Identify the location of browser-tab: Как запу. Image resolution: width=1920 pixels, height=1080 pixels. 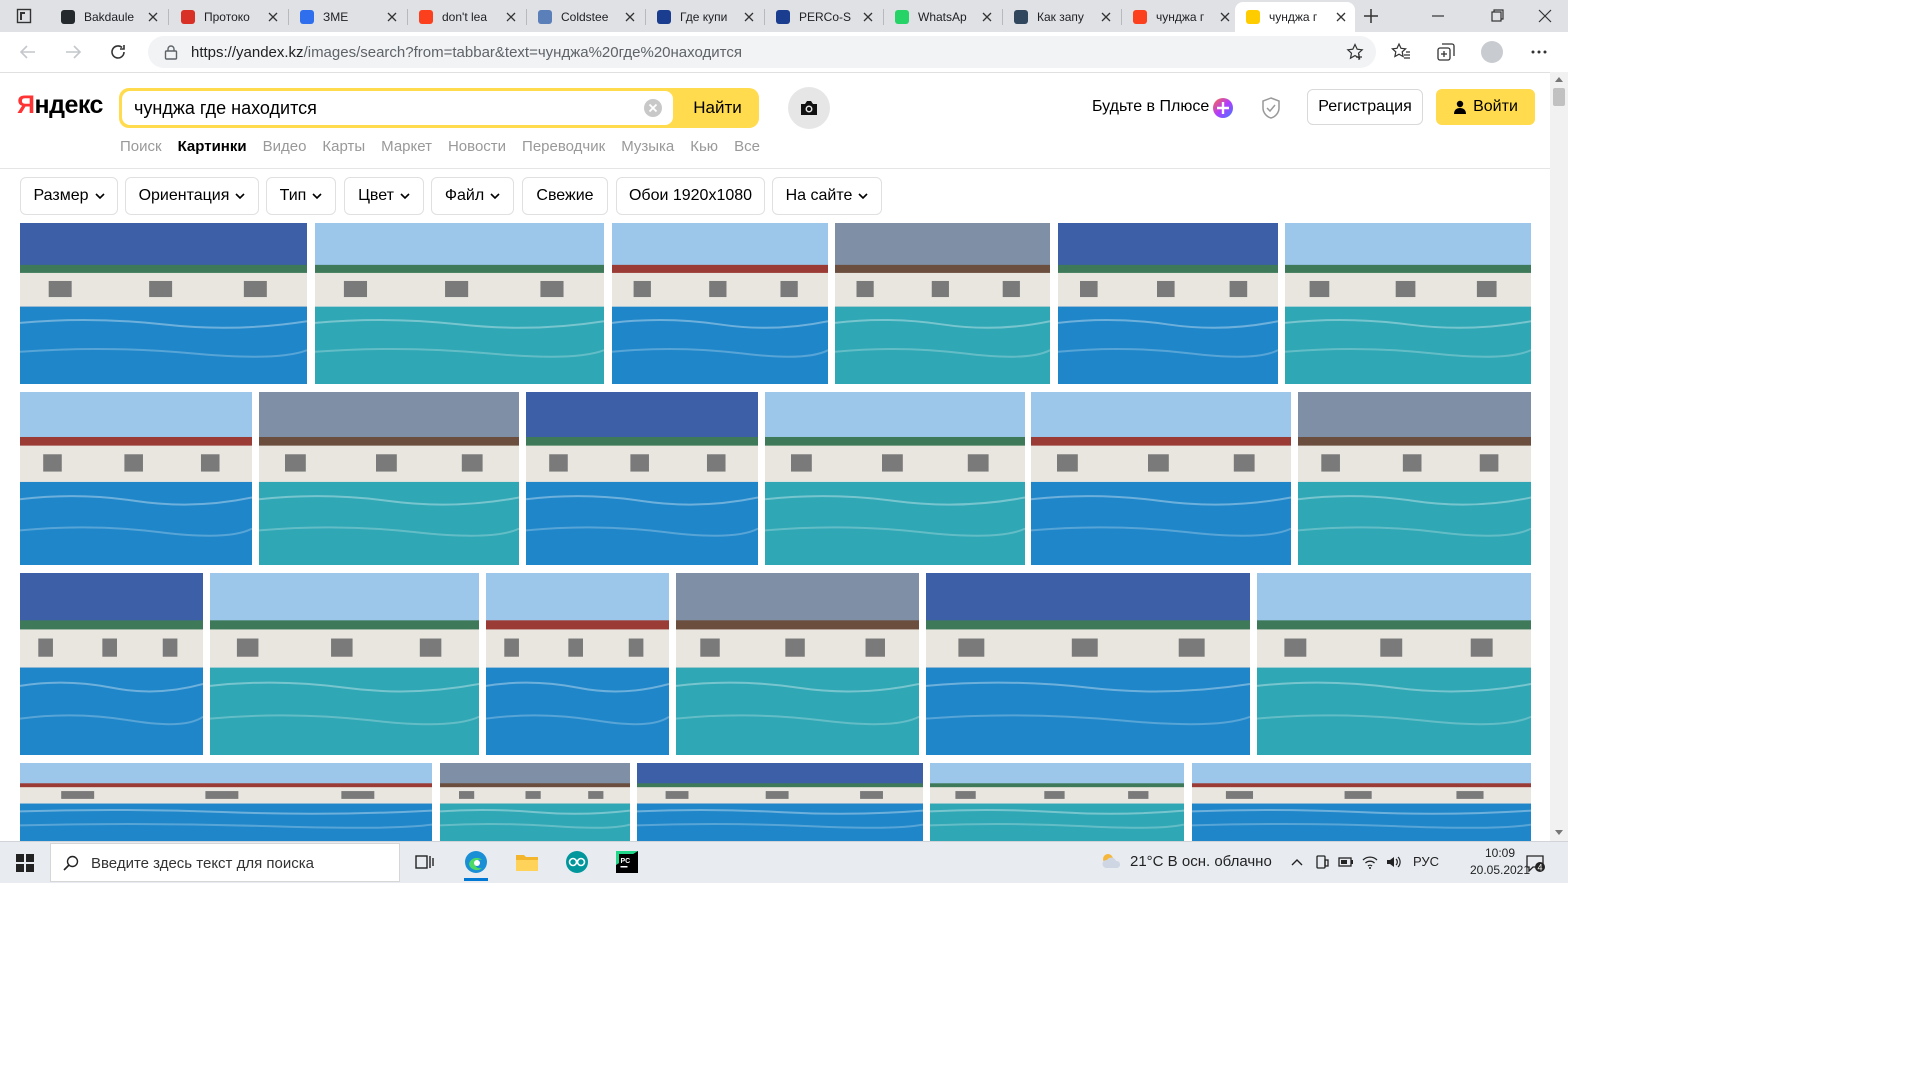
(1061, 17).